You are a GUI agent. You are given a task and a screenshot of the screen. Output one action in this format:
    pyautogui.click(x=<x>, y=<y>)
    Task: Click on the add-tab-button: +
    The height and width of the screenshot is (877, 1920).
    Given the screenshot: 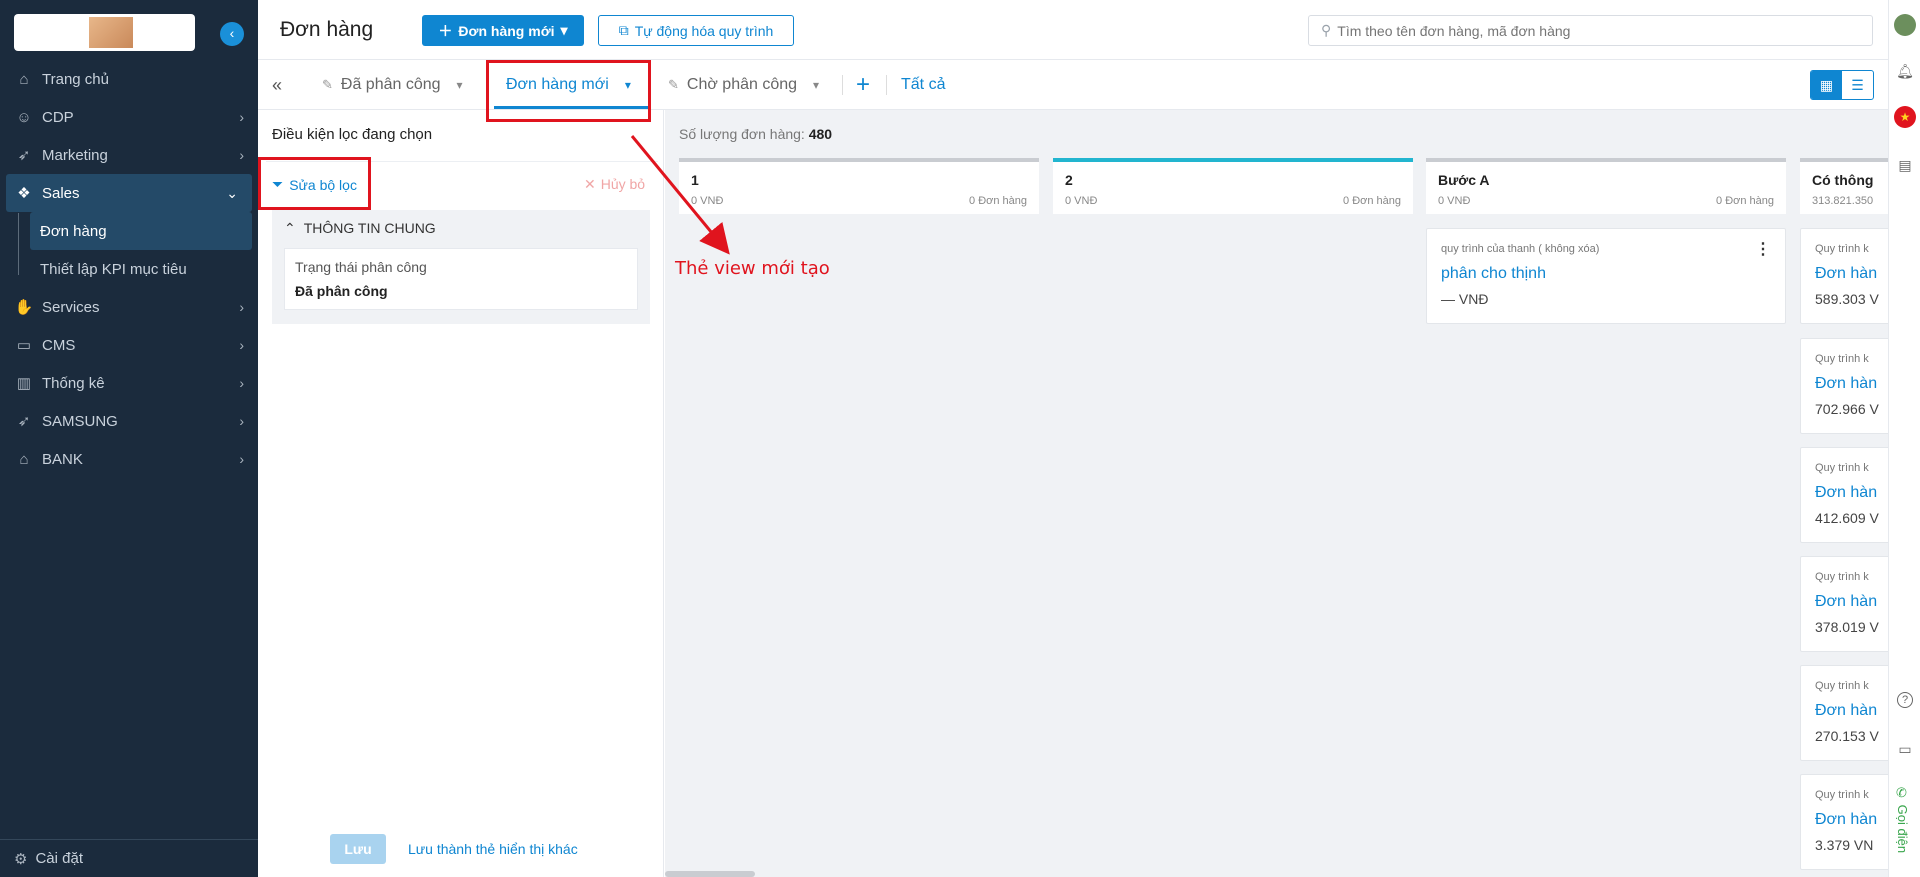 What is the action you would take?
    pyautogui.click(x=863, y=85)
    